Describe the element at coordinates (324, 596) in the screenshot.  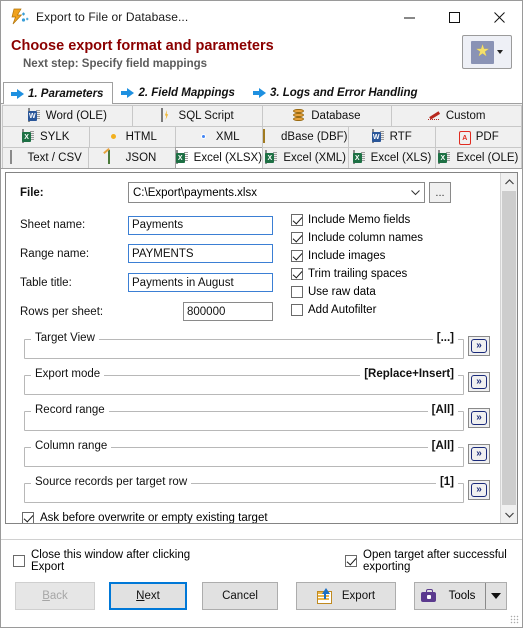
I see `export-sheet-up-arrow-icon` at that location.